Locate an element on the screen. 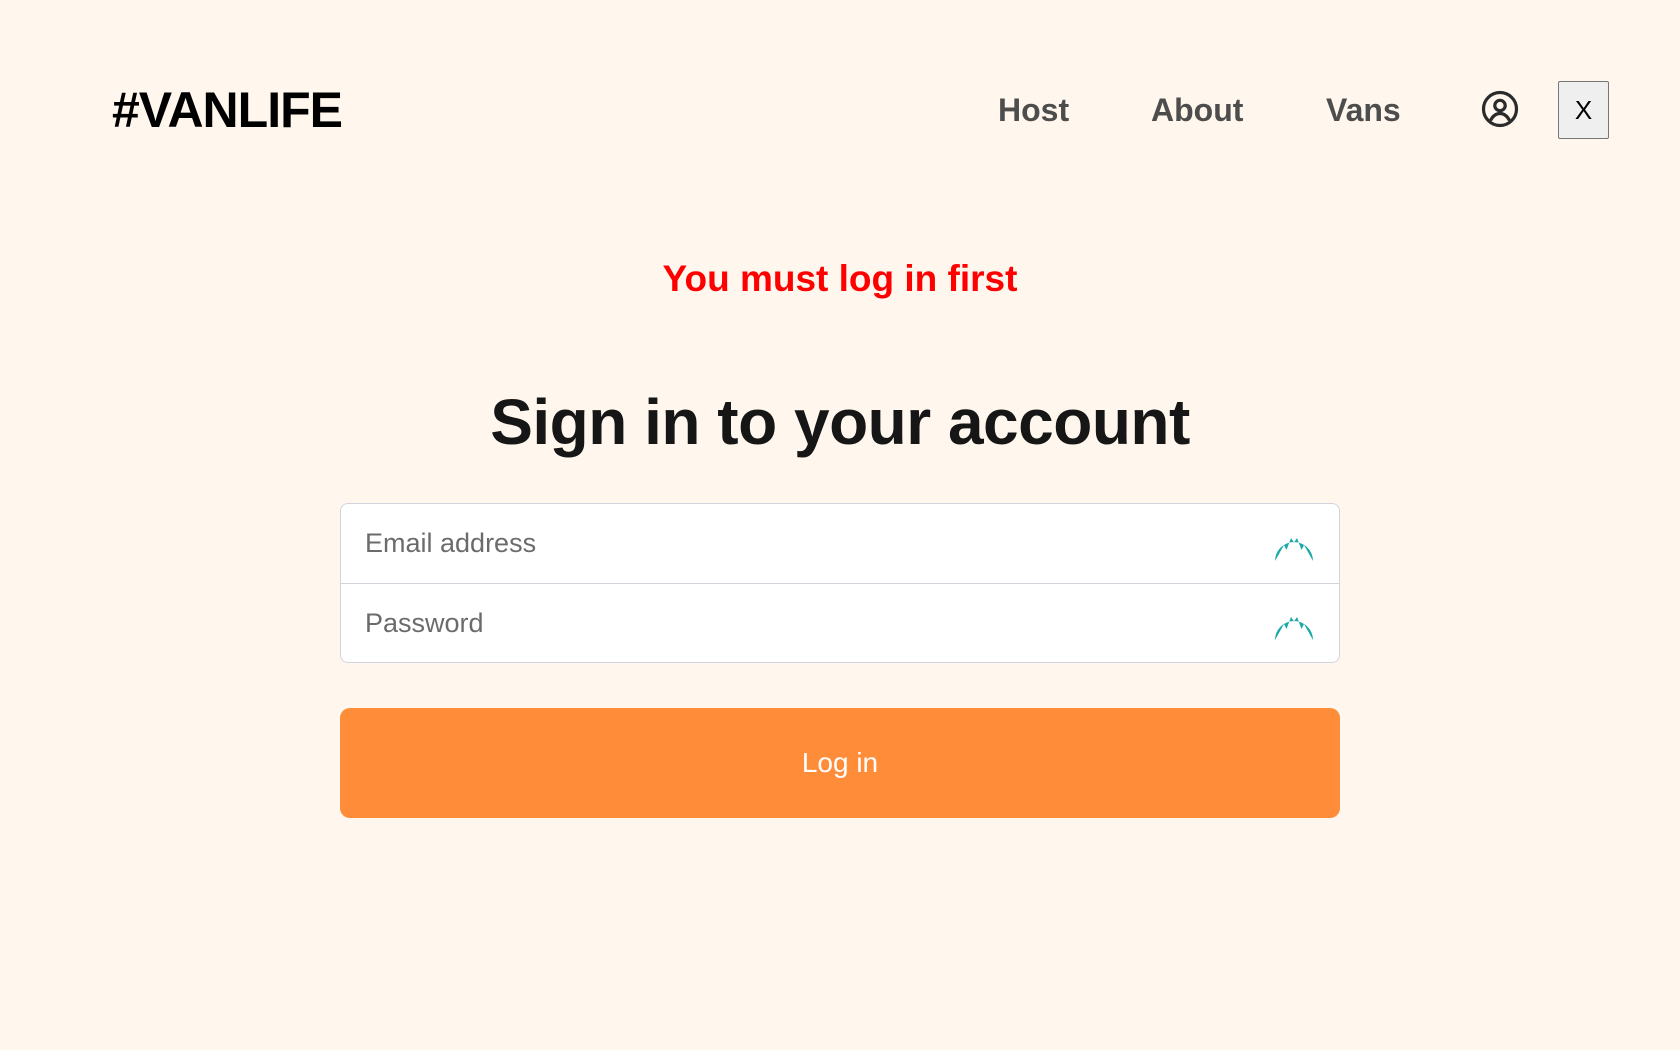 This screenshot has height=1050, width=1680. nav-link-about: About is located at coordinates (1197, 110).